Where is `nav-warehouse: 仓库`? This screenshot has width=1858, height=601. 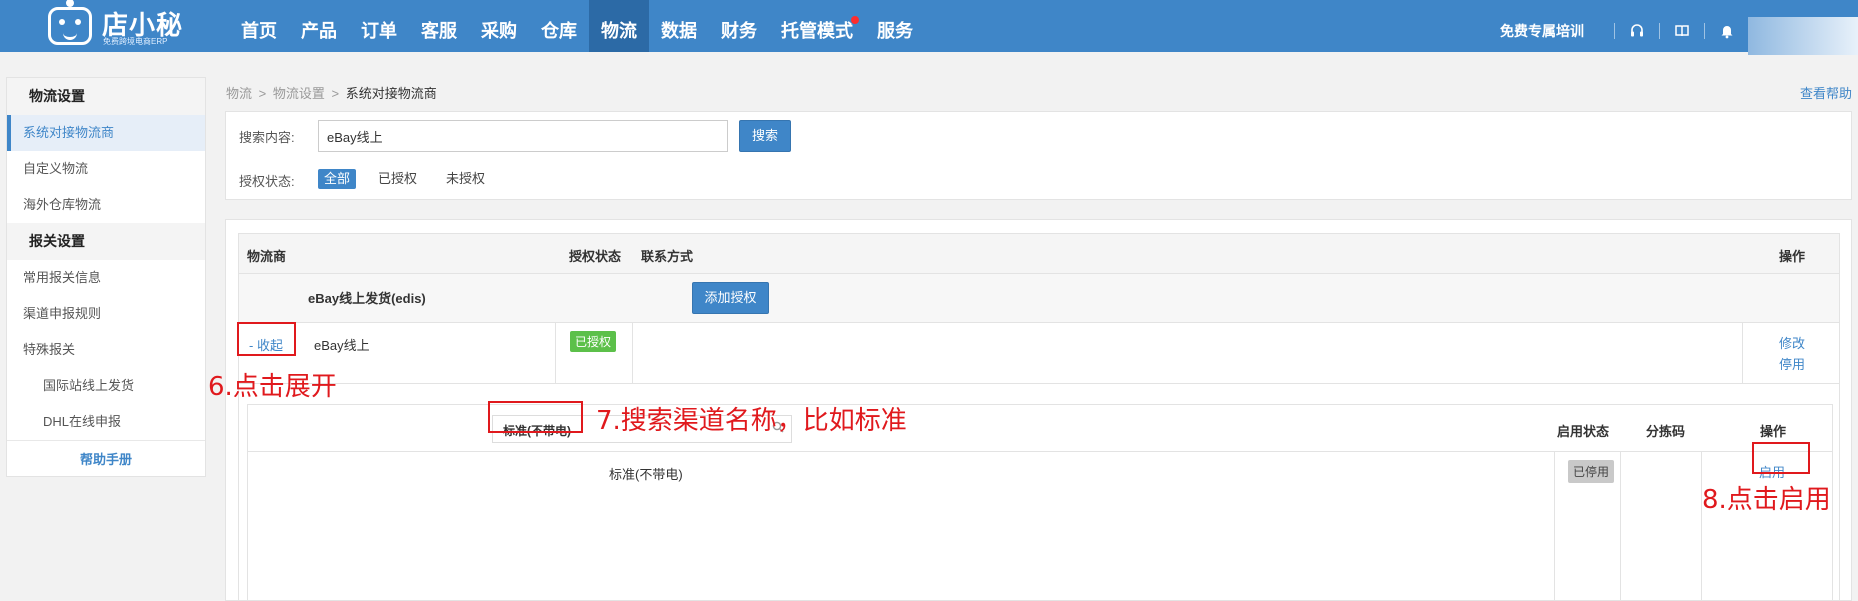
nav-warehouse: 仓库 is located at coordinates (559, 26).